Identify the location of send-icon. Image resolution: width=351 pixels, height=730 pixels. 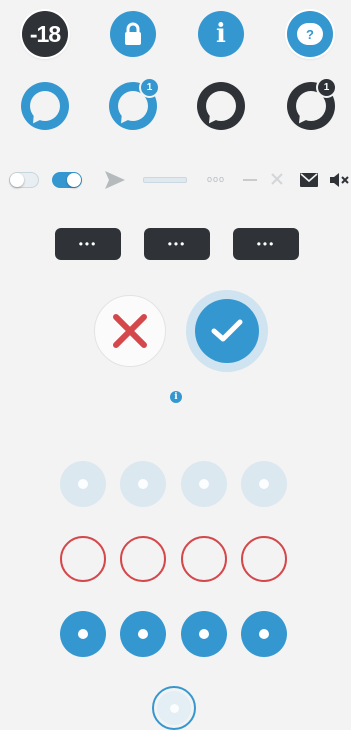
(115, 180).